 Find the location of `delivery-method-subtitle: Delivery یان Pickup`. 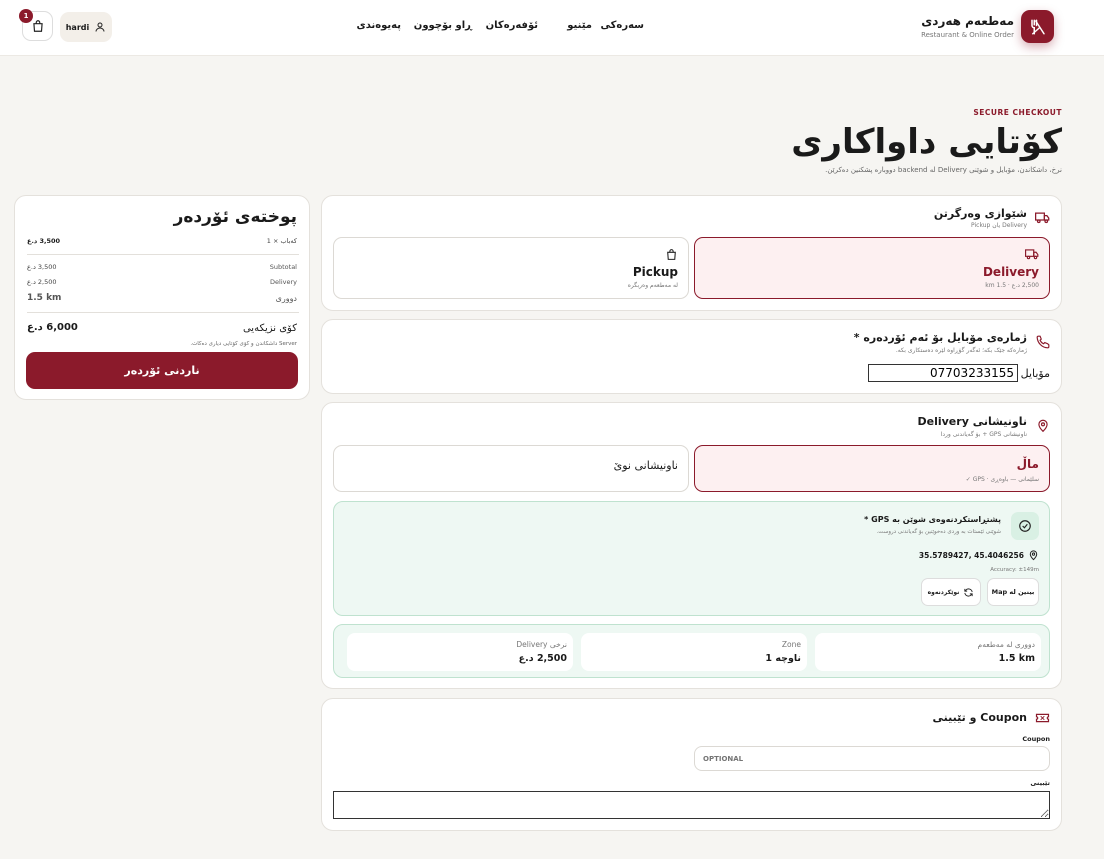

delivery-method-subtitle: Delivery یان Pickup is located at coordinates (999, 225).